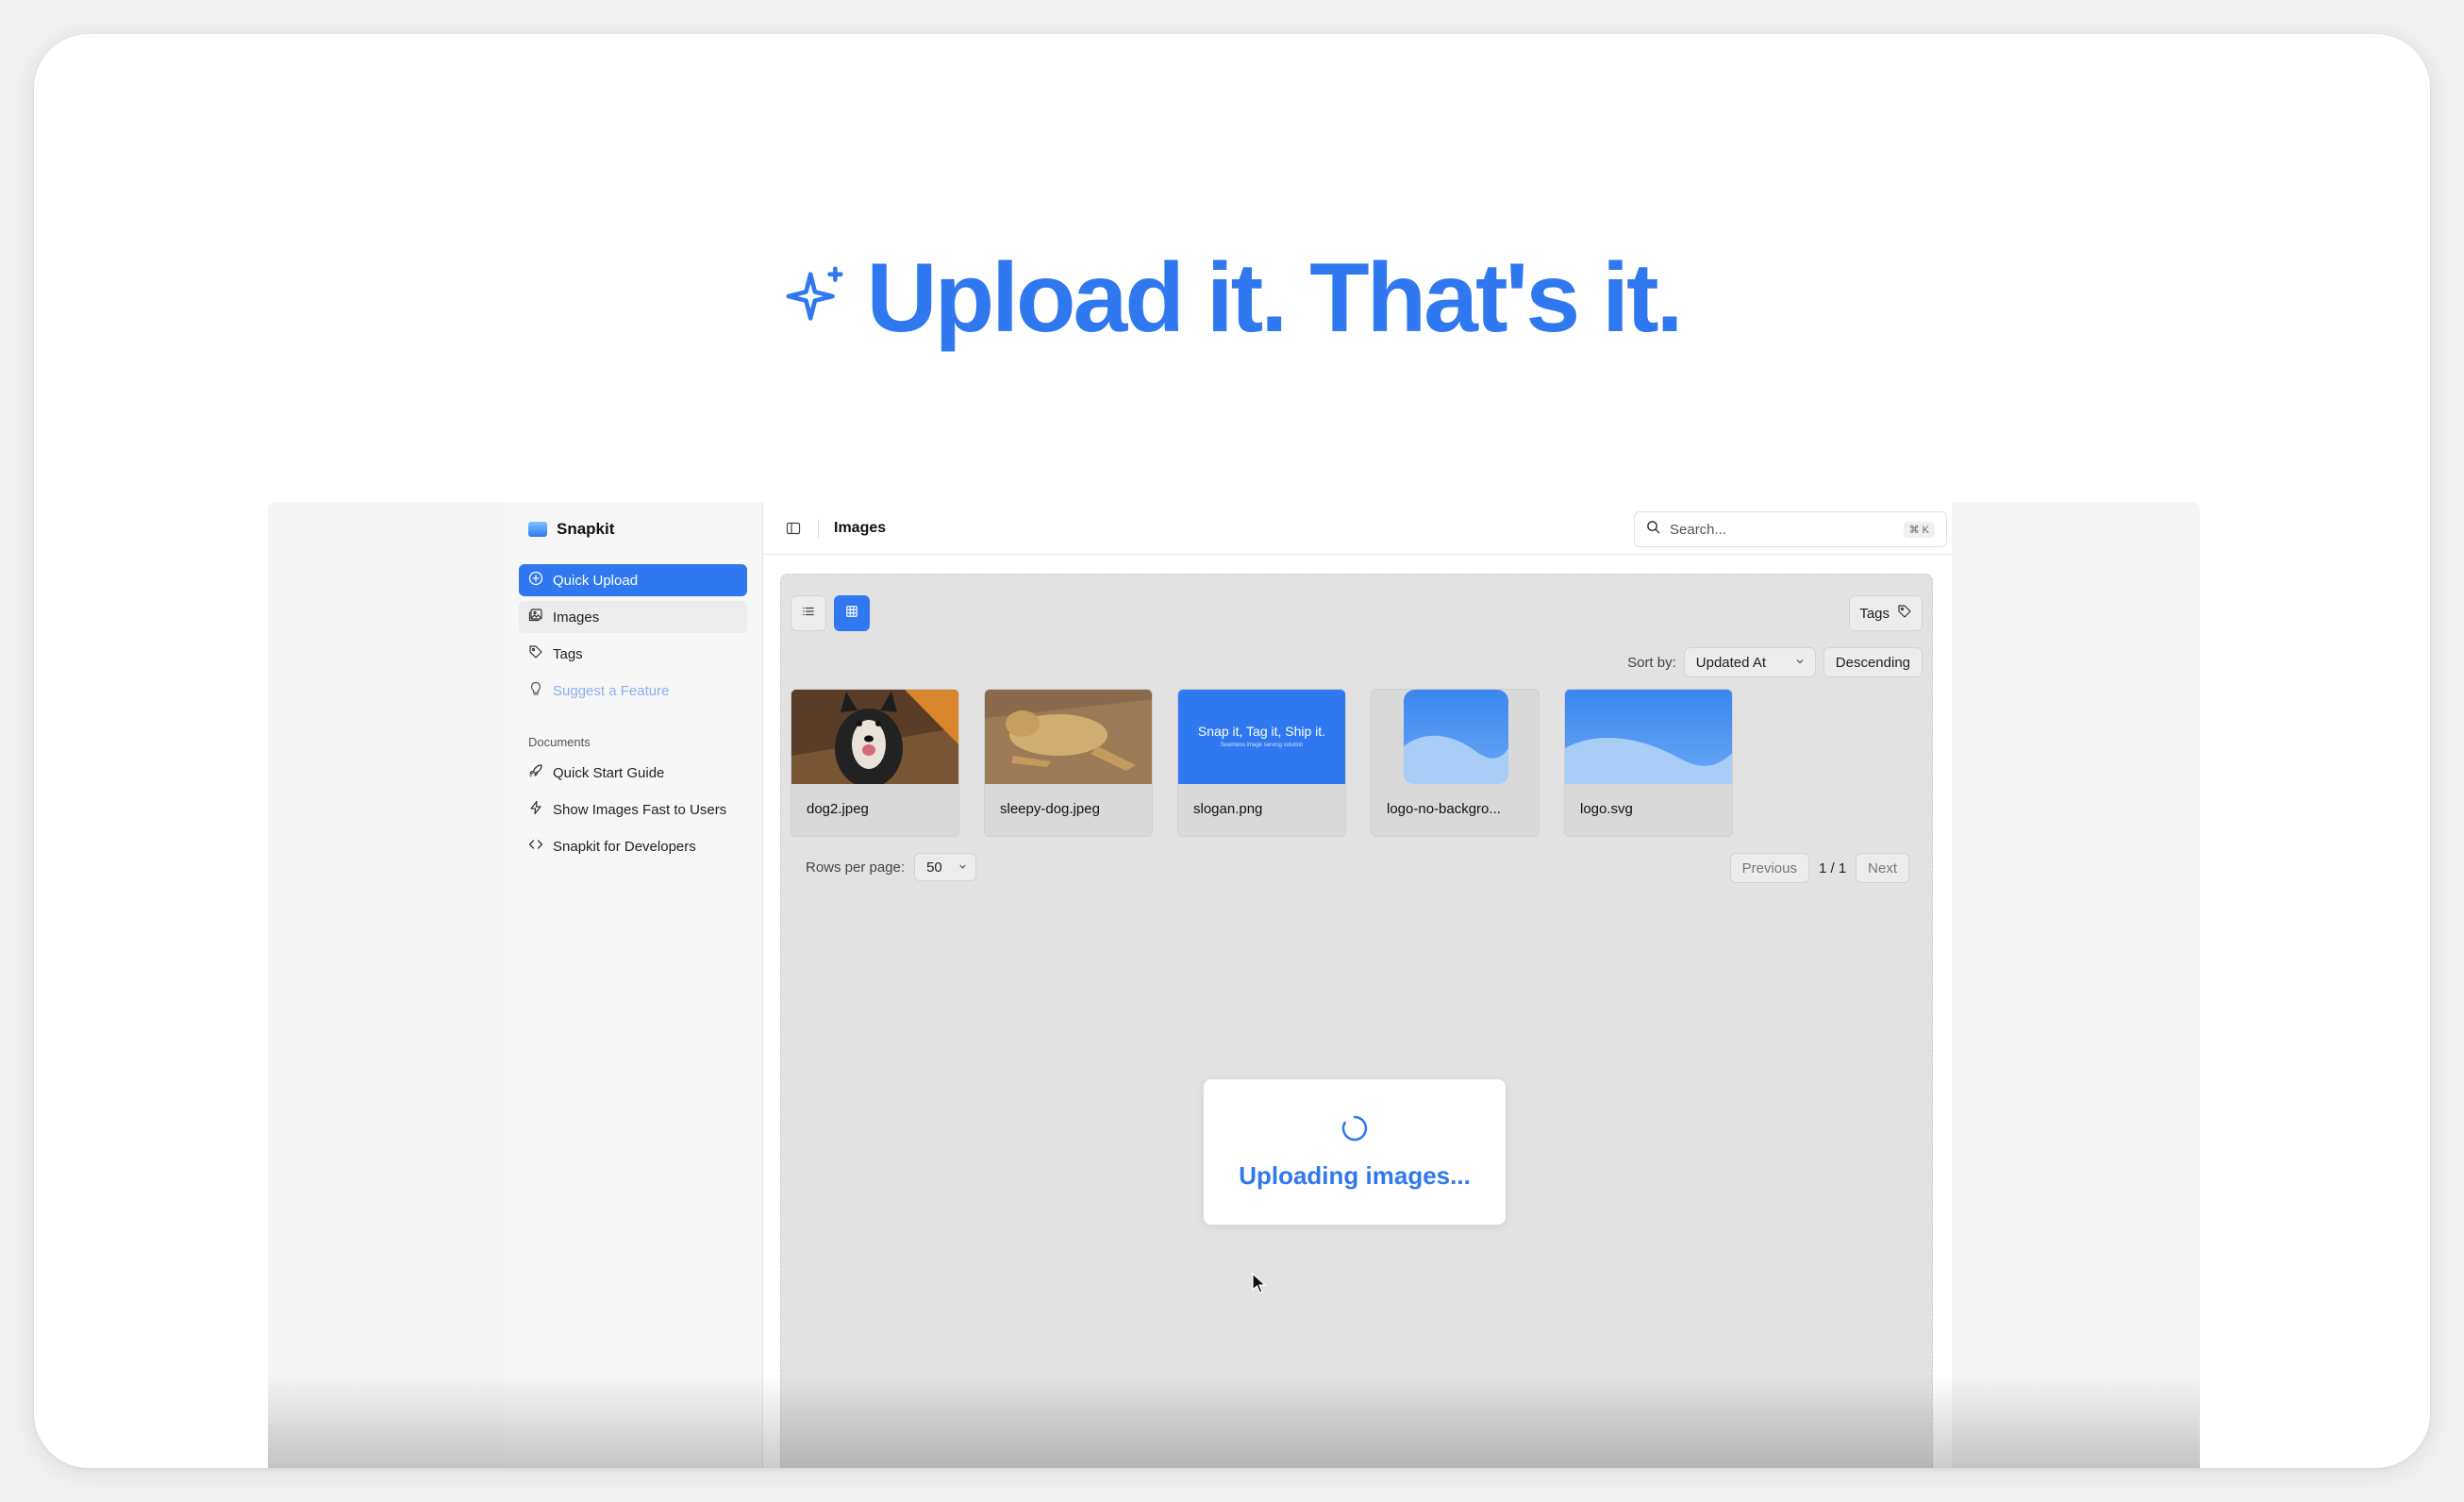 The height and width of the screenshot is (1502, 2464). What do you see at coordinates (535, 580) in the screenshot?
I see `plus-circle-icon` at bounding box center [535, 580].